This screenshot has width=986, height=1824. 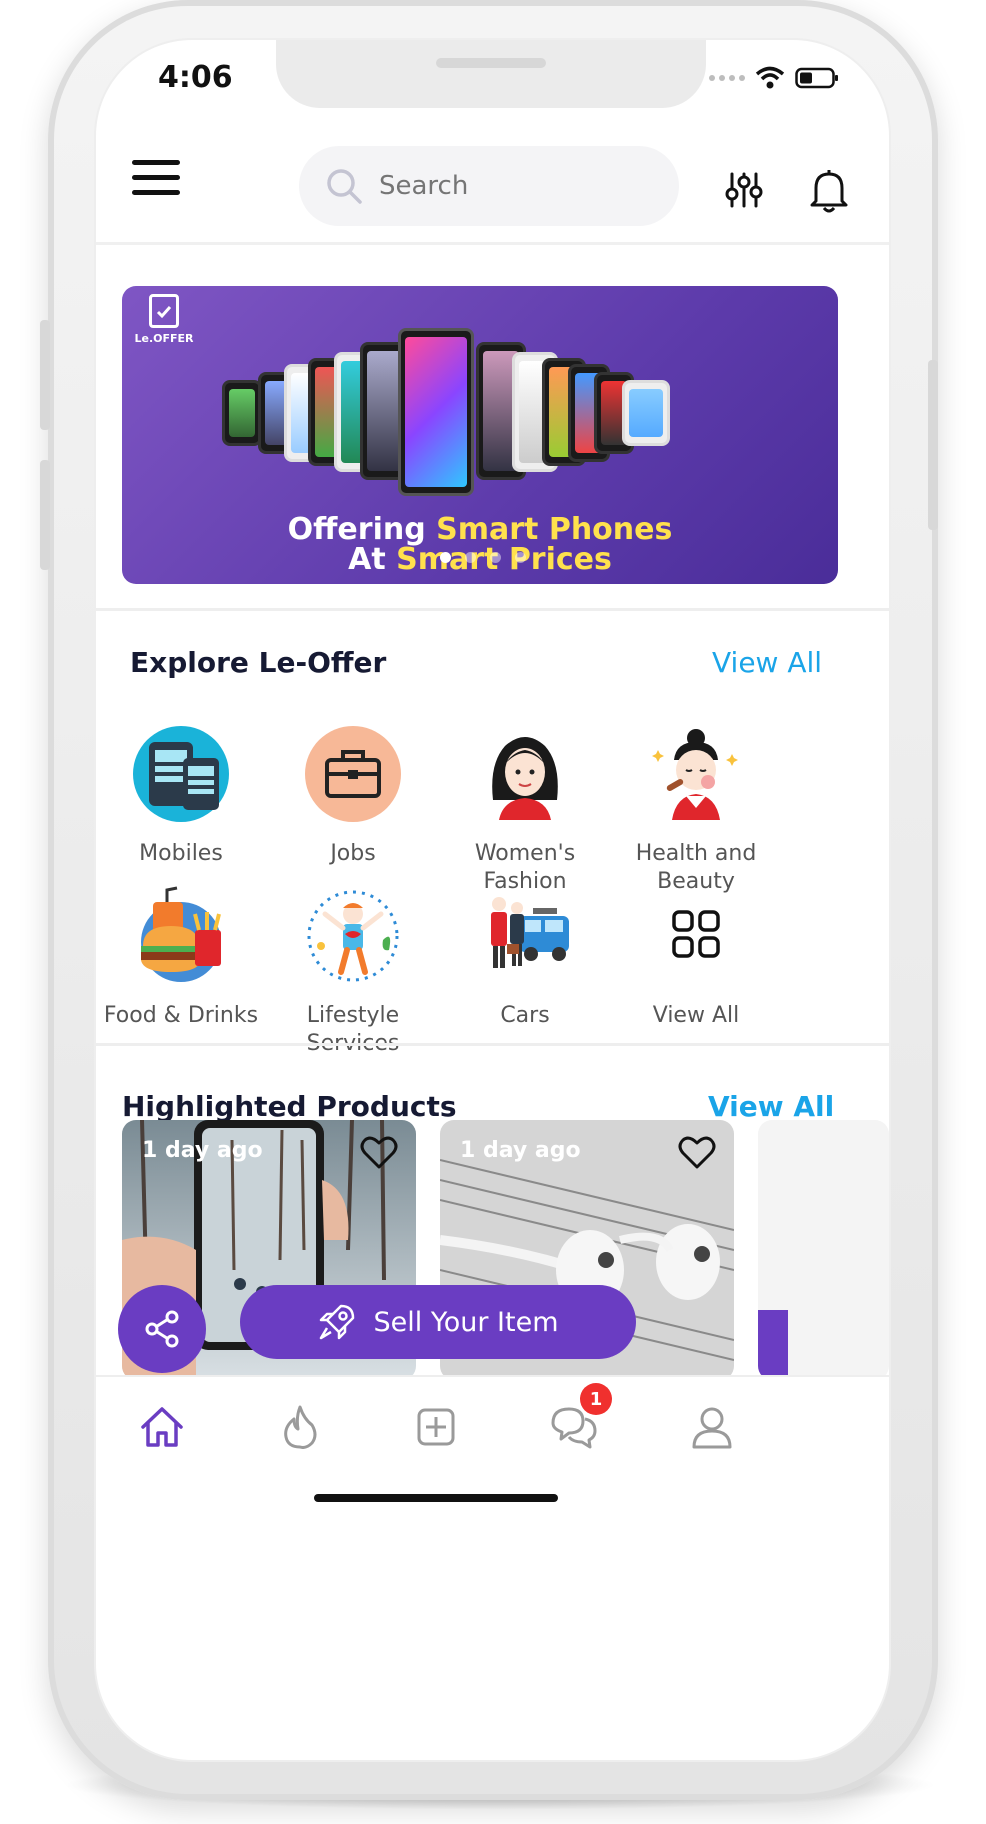 I want to click on banner-pagination-dots, so click(x=483, y=557).